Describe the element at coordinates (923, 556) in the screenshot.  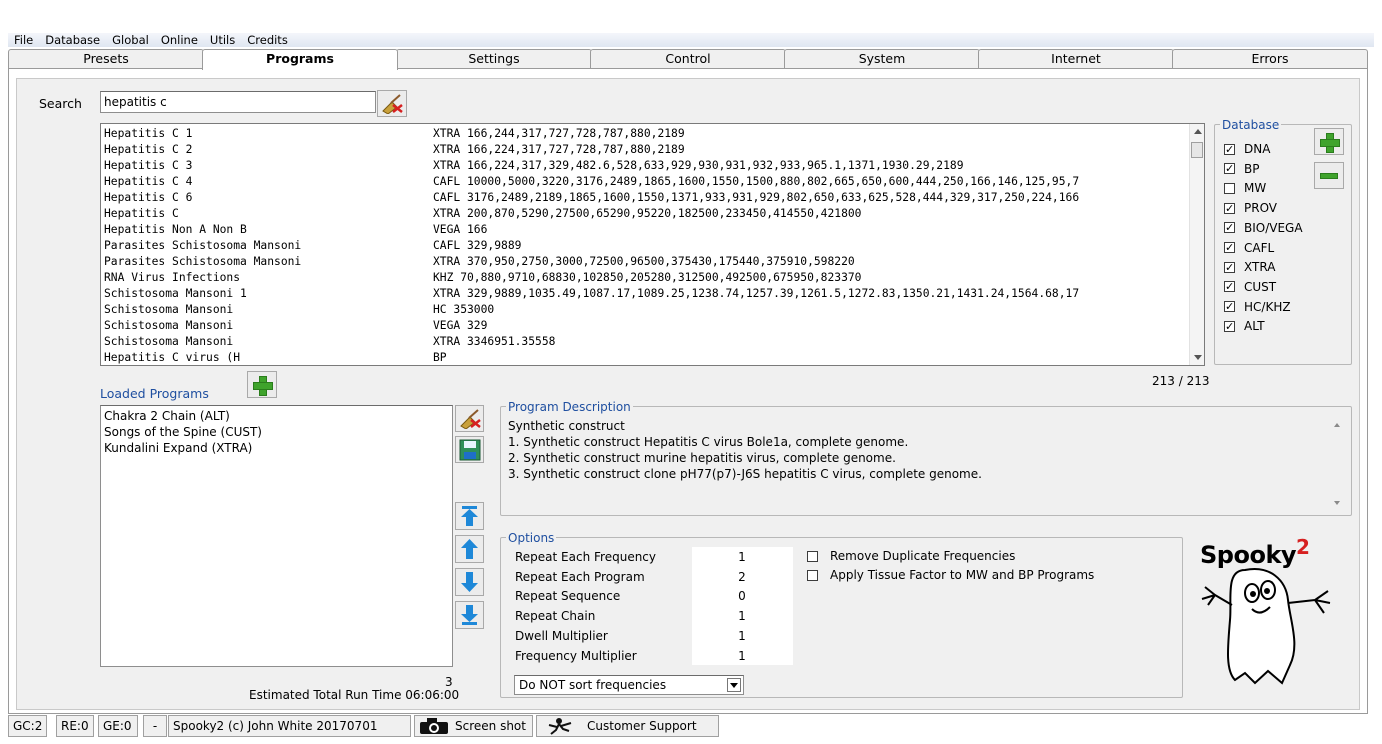
I see `remove-duplicates-label: Remove Duplicate Frequencies` at that location.